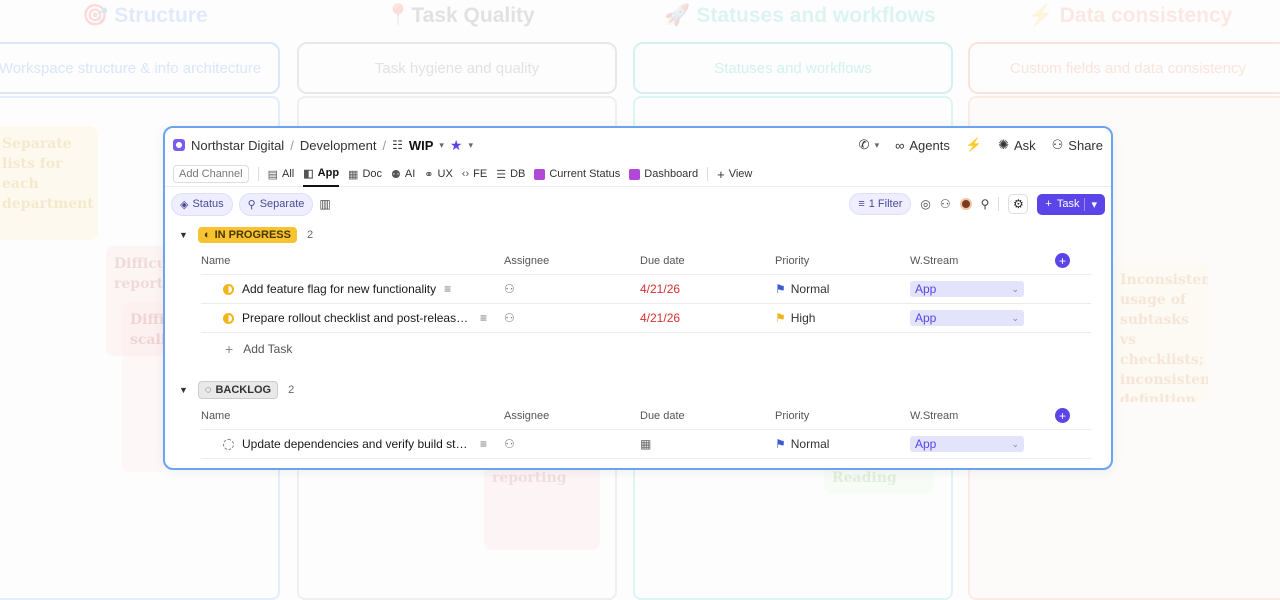 The width and height of the screenshot is (1280, 600). I want to click on breadcrumb-space: Development, so click(338, 145).